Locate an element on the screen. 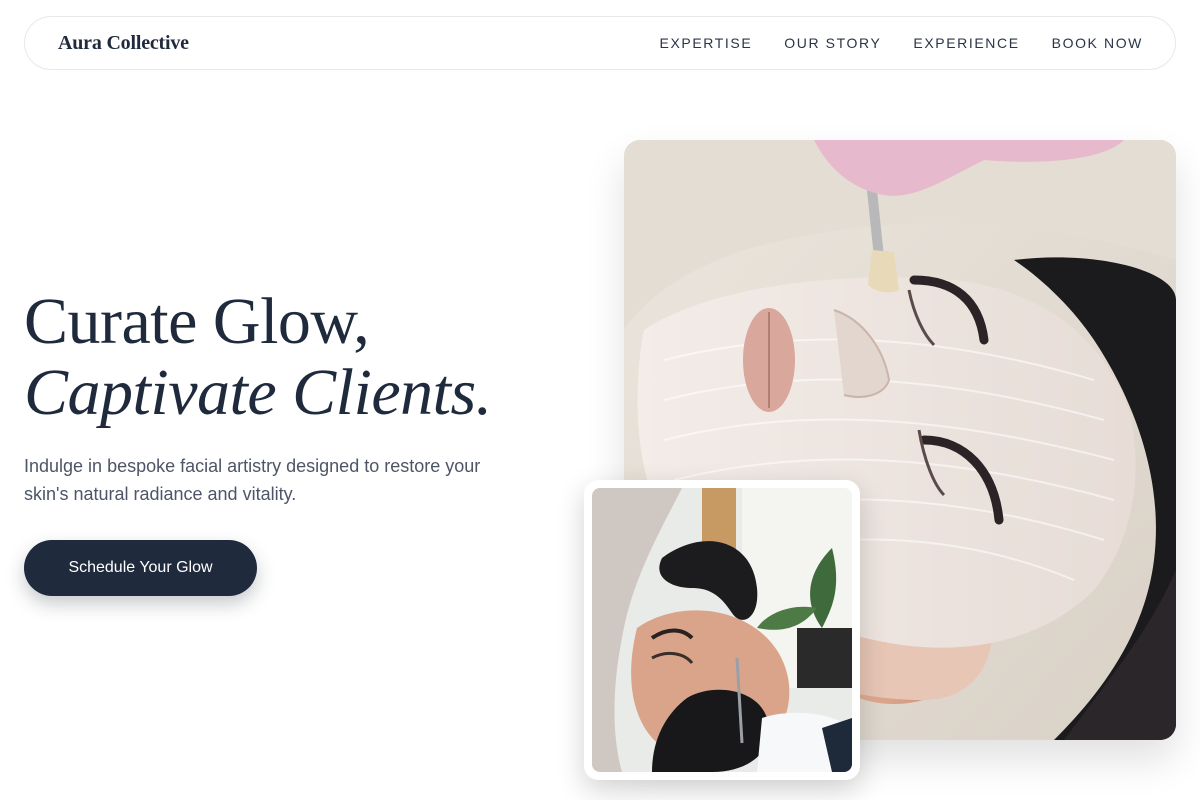  brand-logo: Aura Collective is located at coordinates (123, 43).